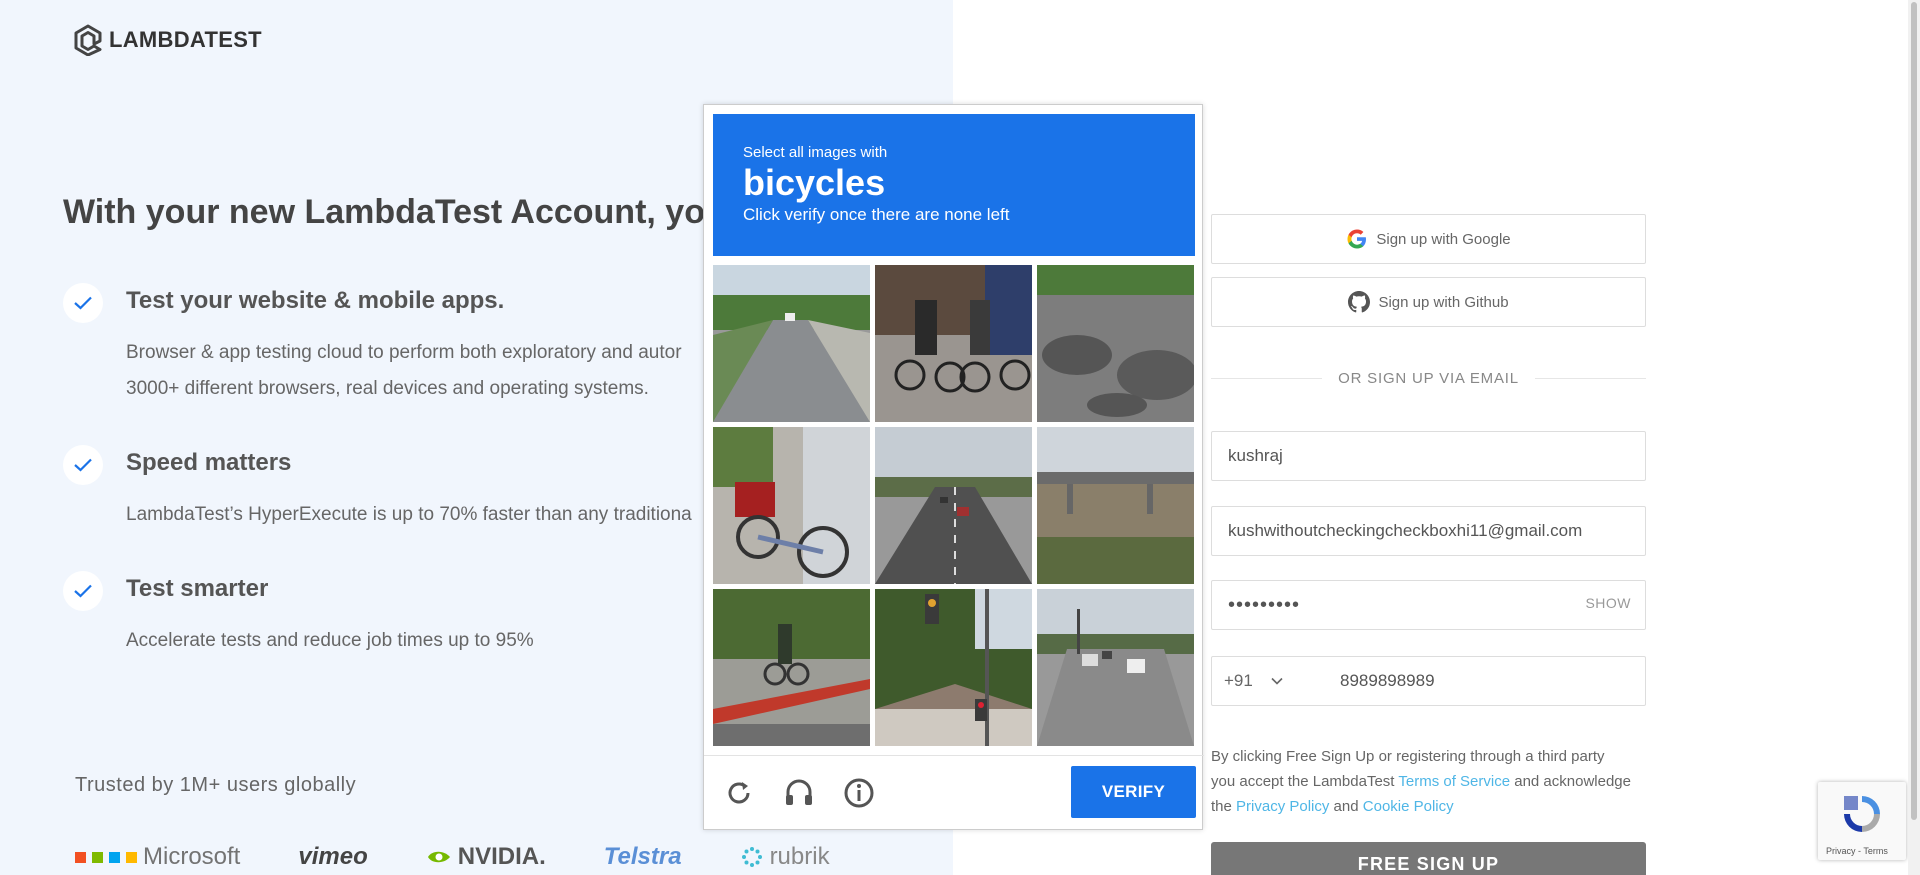 Image resolution: width=1920 pixels, height=875 pixels. What do you see at coordinates (1443, 302) in the screenshot?
I see `github-signup-label: Sign up with Github` at bounding box center [1443, 302].